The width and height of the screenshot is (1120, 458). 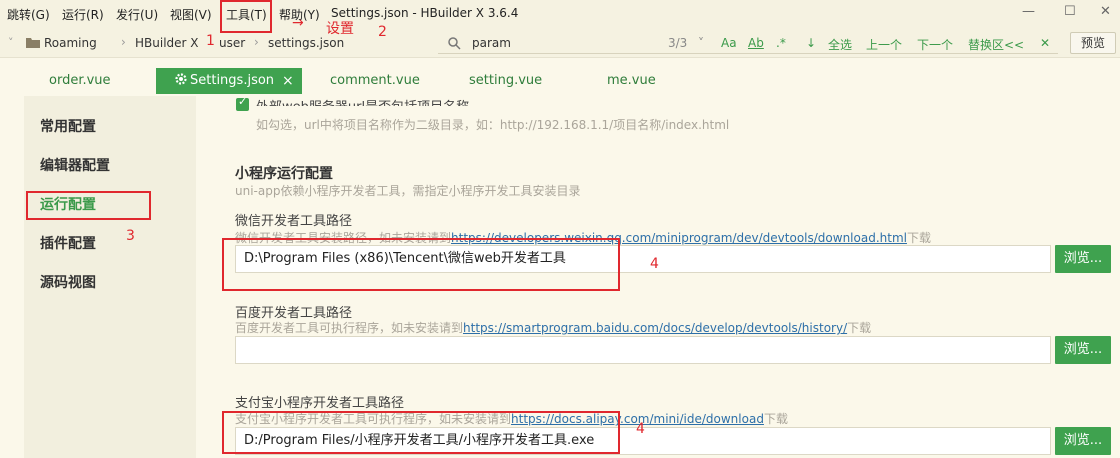 I want to click on close-tab-icon: ×, so click(x=288, y=81).